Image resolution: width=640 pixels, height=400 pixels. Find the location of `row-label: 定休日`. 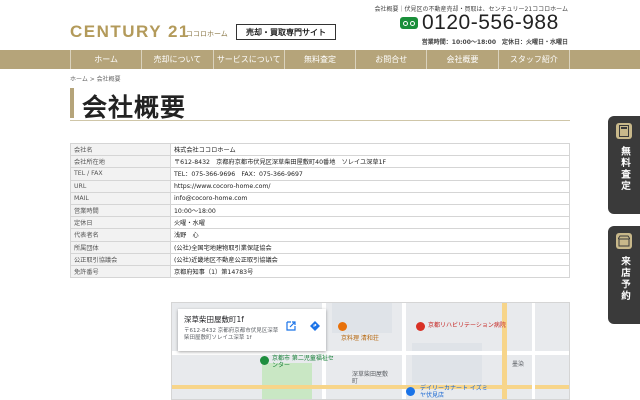

row-label: 定休日 is located at coordinates (120, 223).